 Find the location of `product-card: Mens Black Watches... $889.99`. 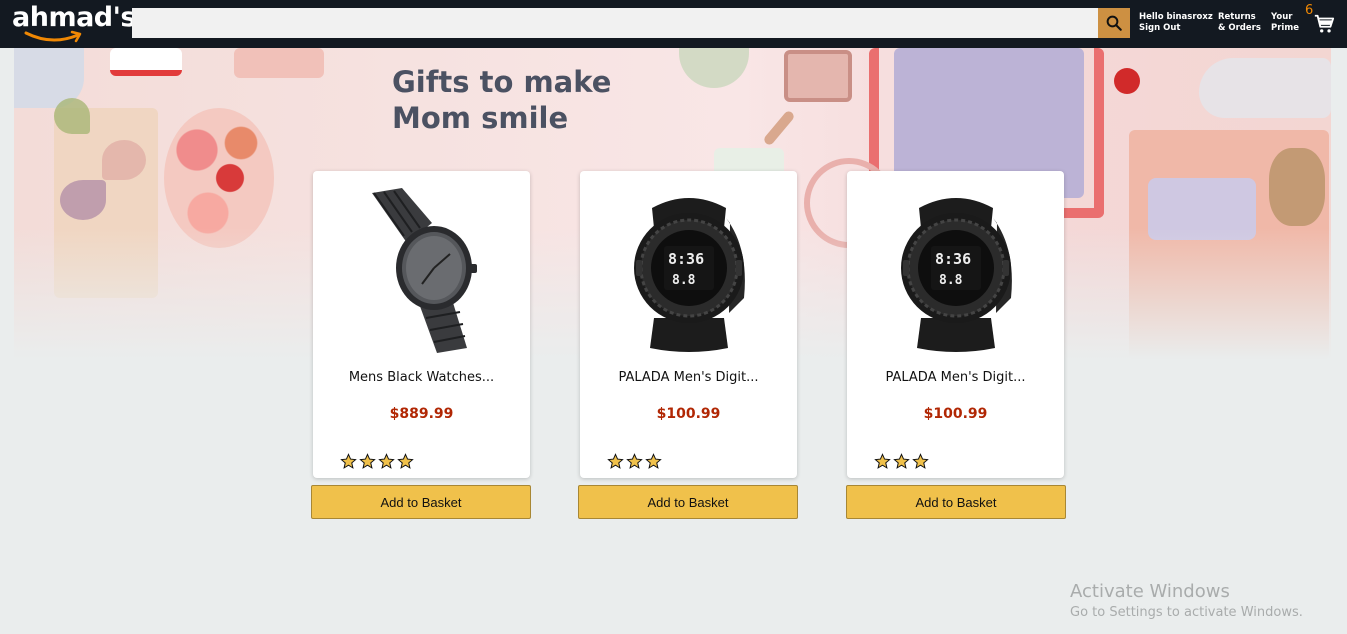

product-card: Mens Black Watches... $889.99 is located at coordinates (421, 324).